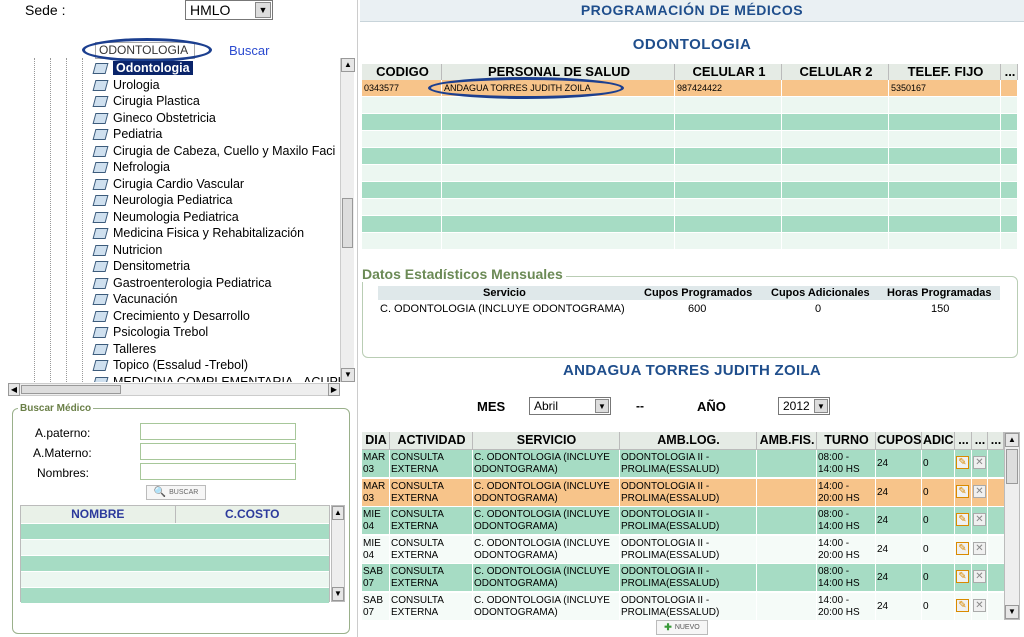 The height and width of the screenshot is (637, 1024). I want to click on book-icon, so click(99, 283).